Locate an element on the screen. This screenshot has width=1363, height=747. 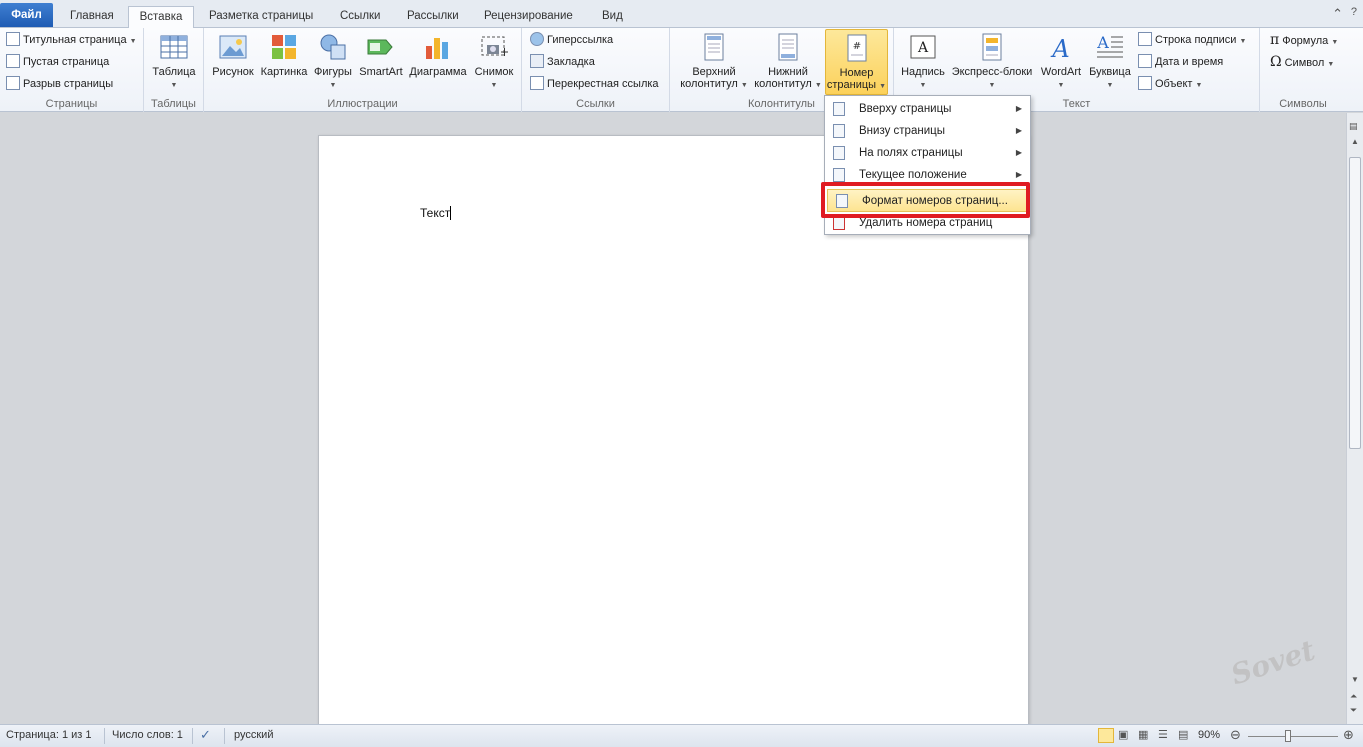
page-number-icon: # is located at coordinates (856, 48).